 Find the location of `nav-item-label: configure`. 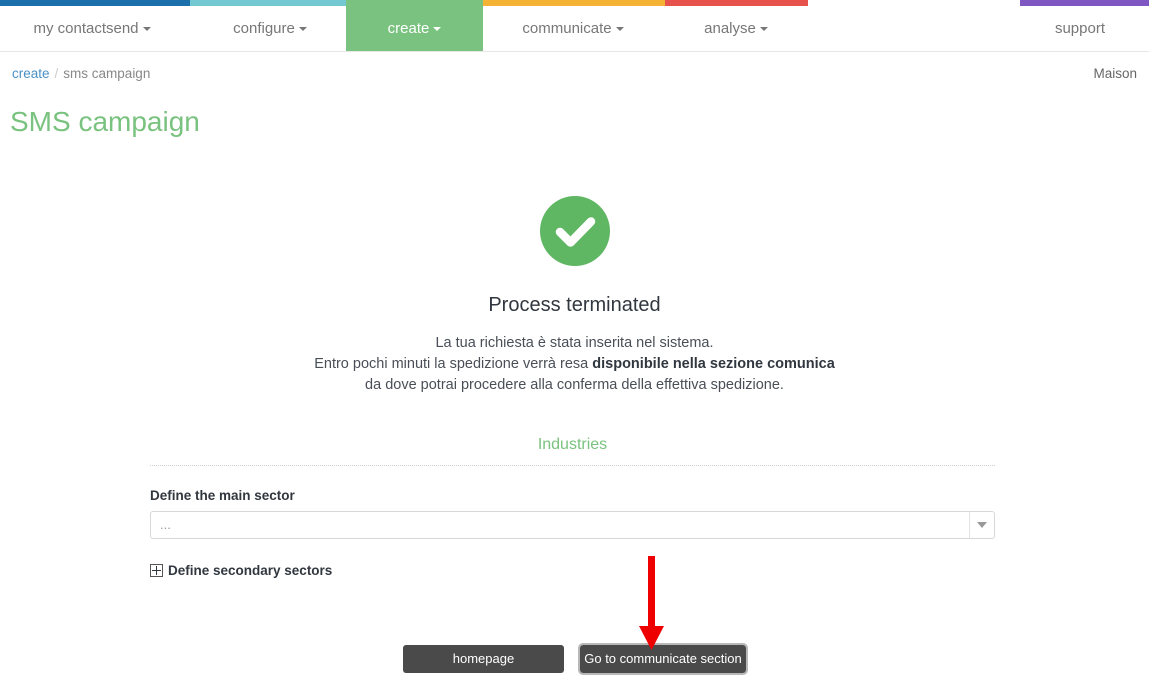

nav-item-label: configure is located at coordinates (264, 28).